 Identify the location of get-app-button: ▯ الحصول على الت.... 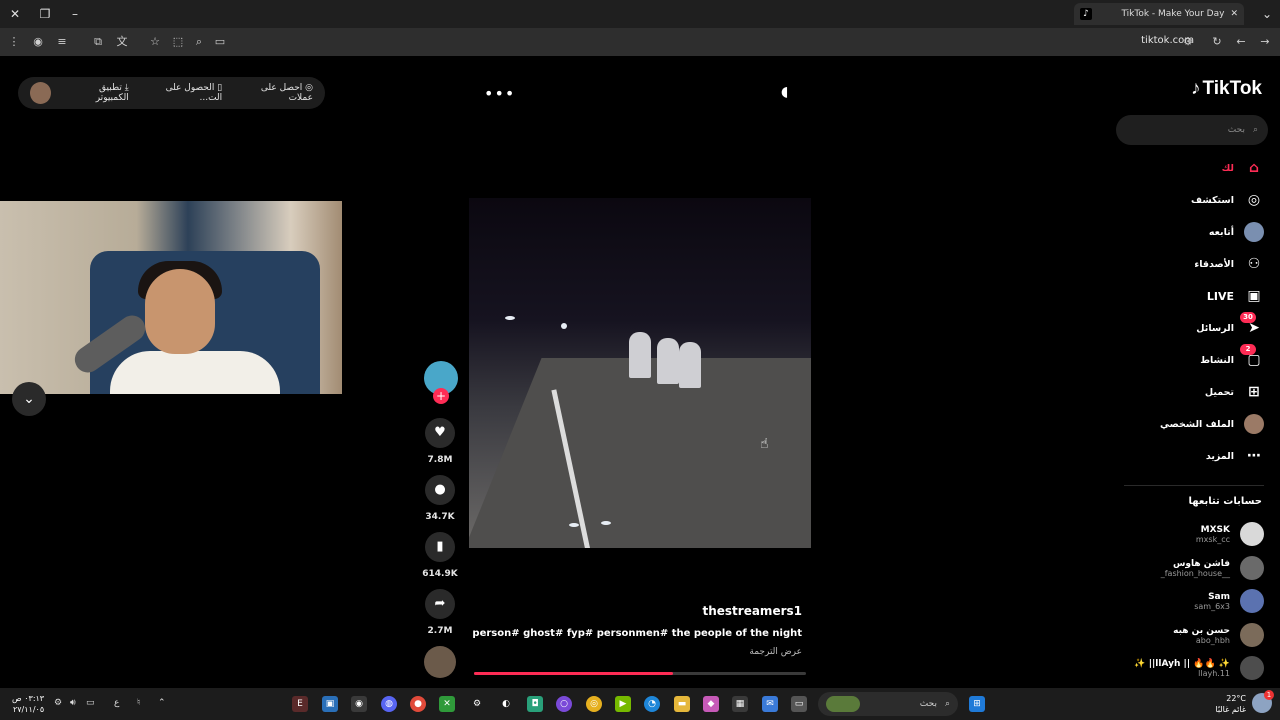
(183, 93).